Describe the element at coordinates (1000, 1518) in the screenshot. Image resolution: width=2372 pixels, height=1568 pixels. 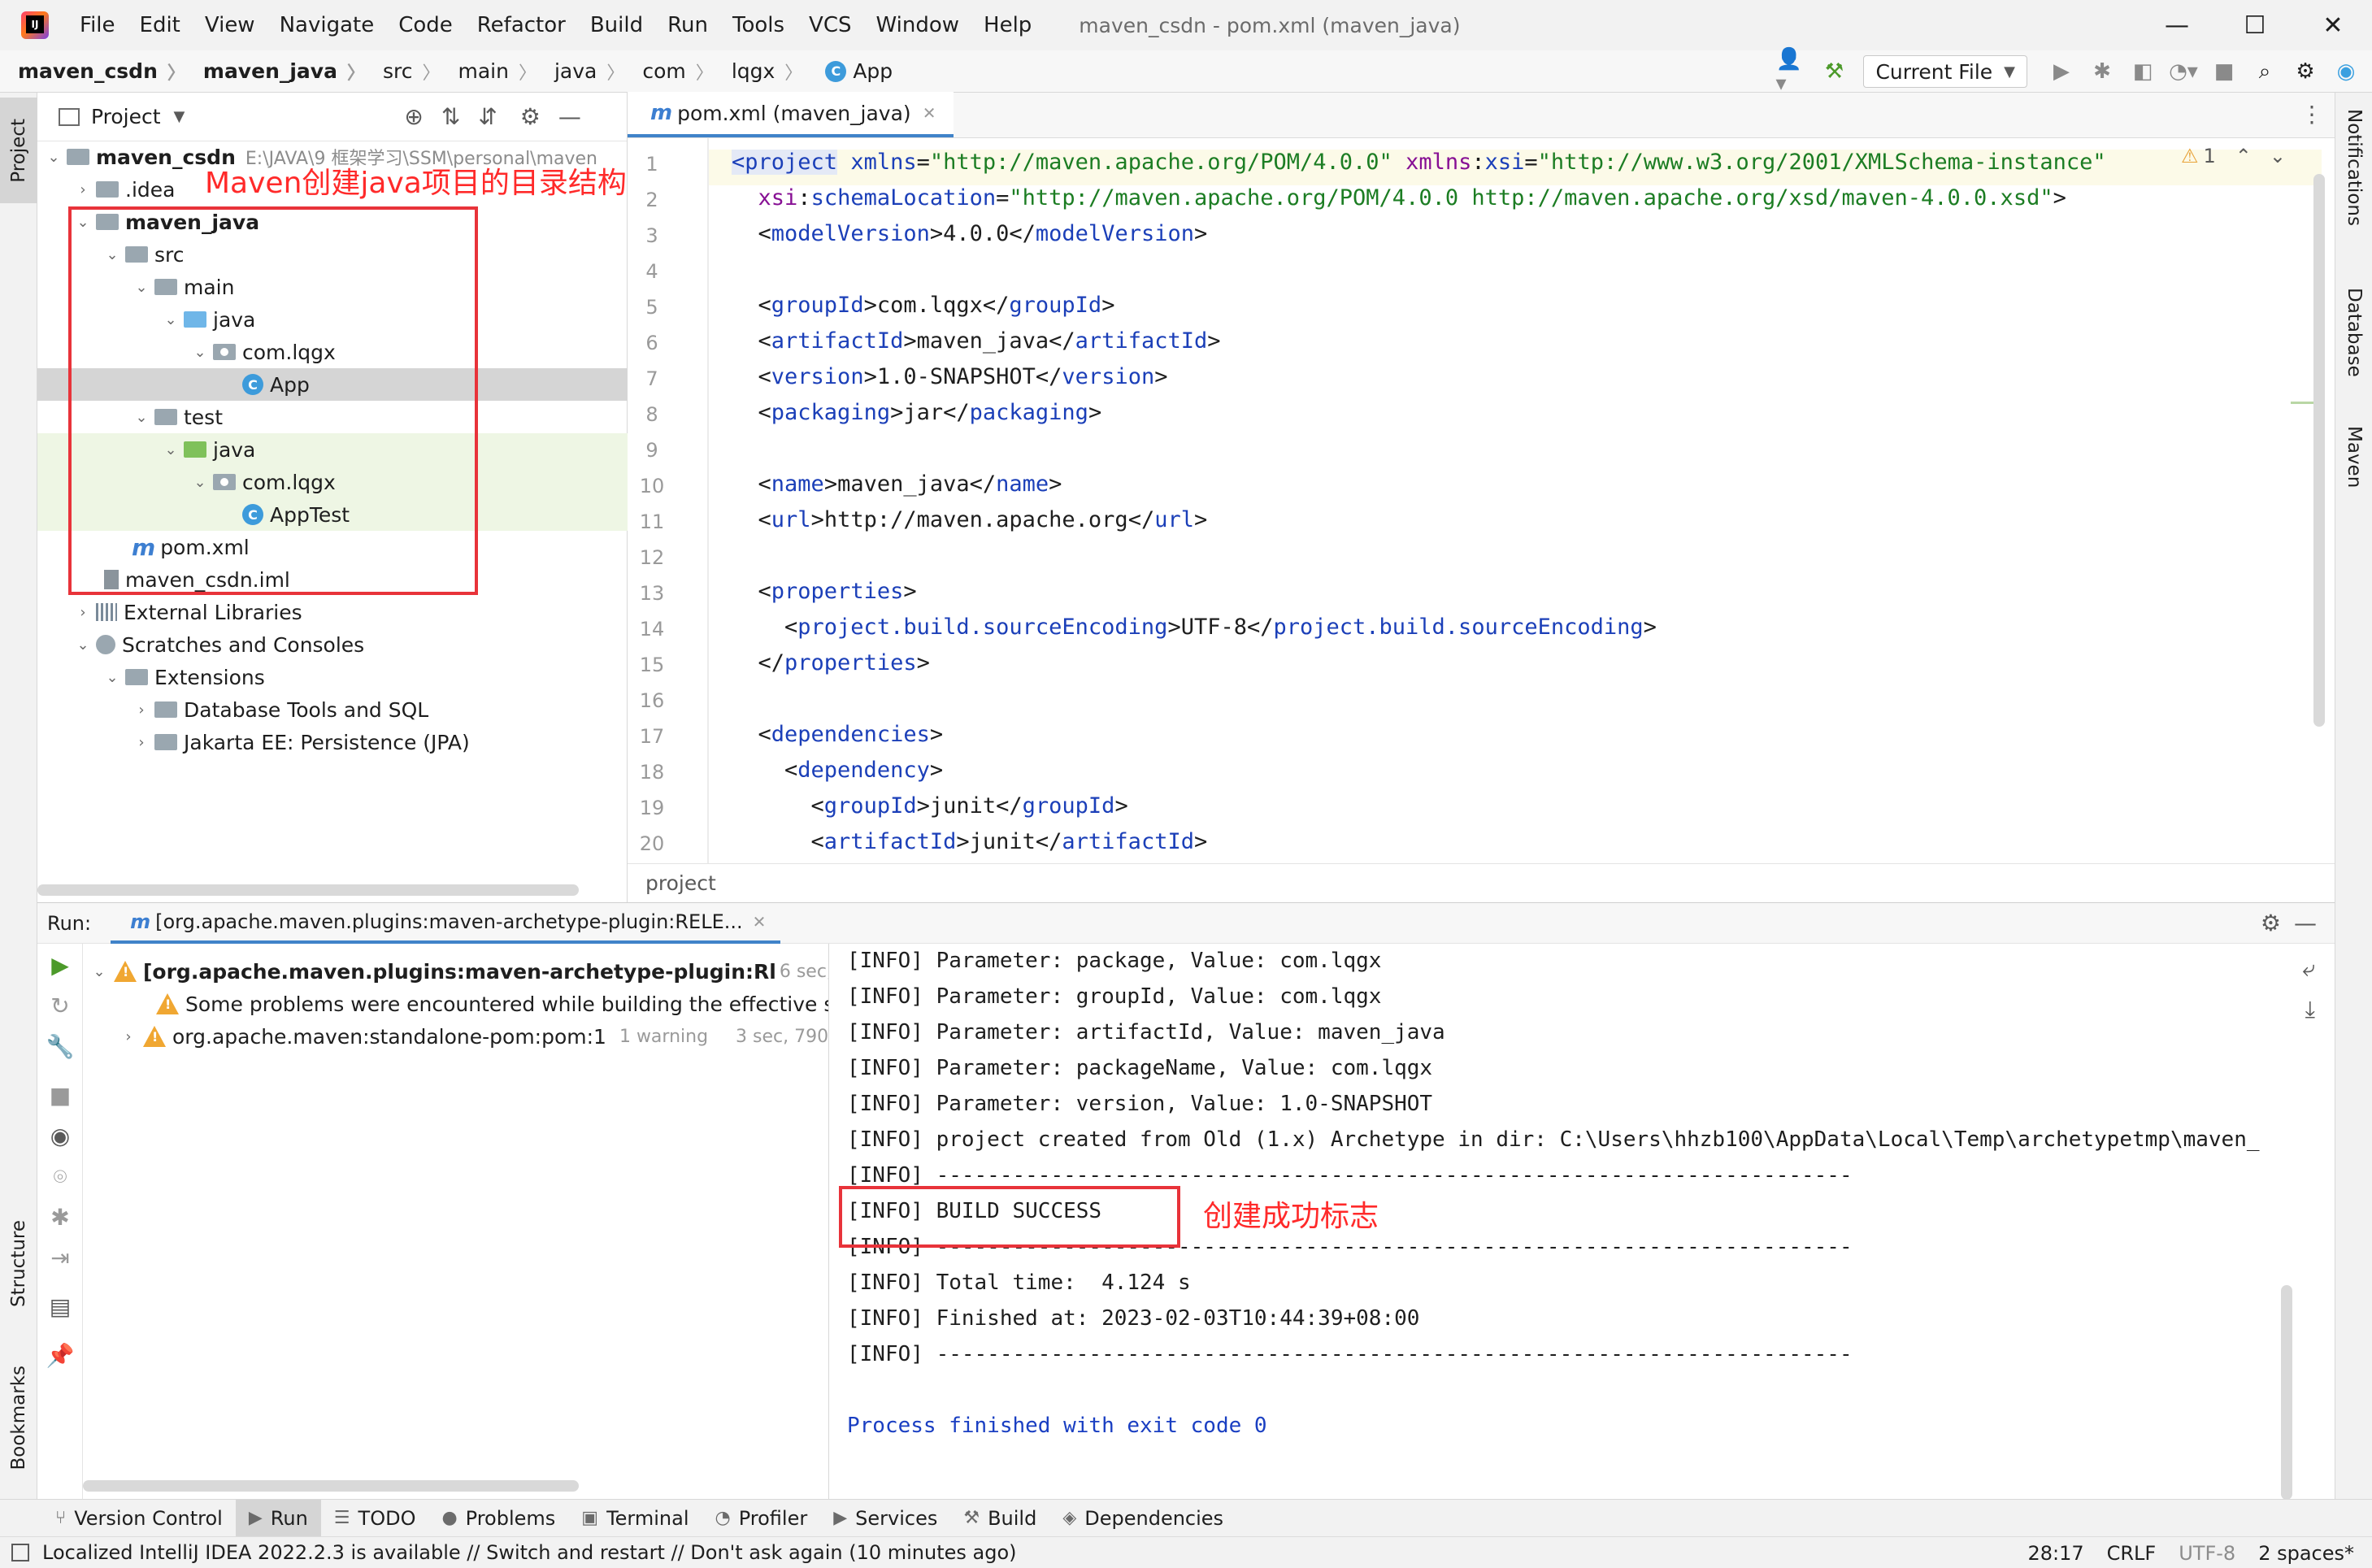
I see `tab-build: ⚒ Build` at that location.